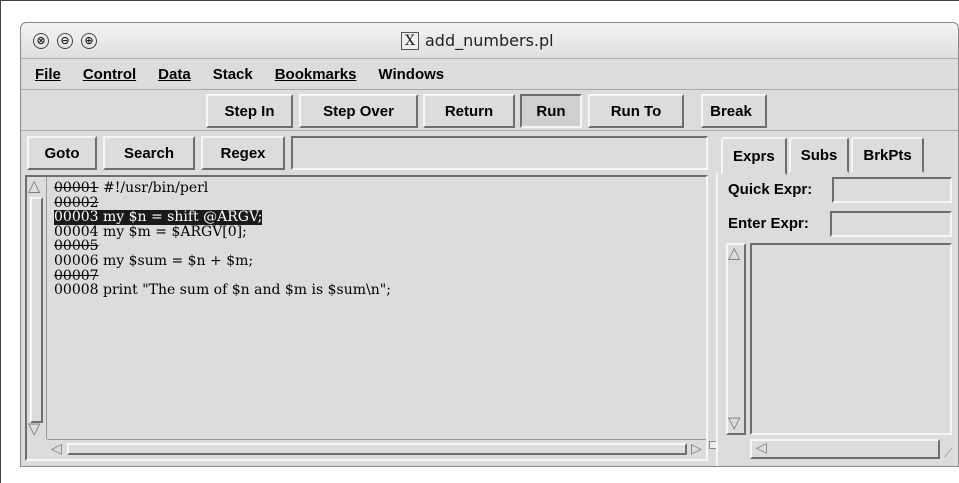 This screenshot has height=483, width=959. What do you see at coordinates (379, 188) in the screenshot?
I see `code-line: 00001 #!/usr/bin/perl` at bounding box center [379, 188].